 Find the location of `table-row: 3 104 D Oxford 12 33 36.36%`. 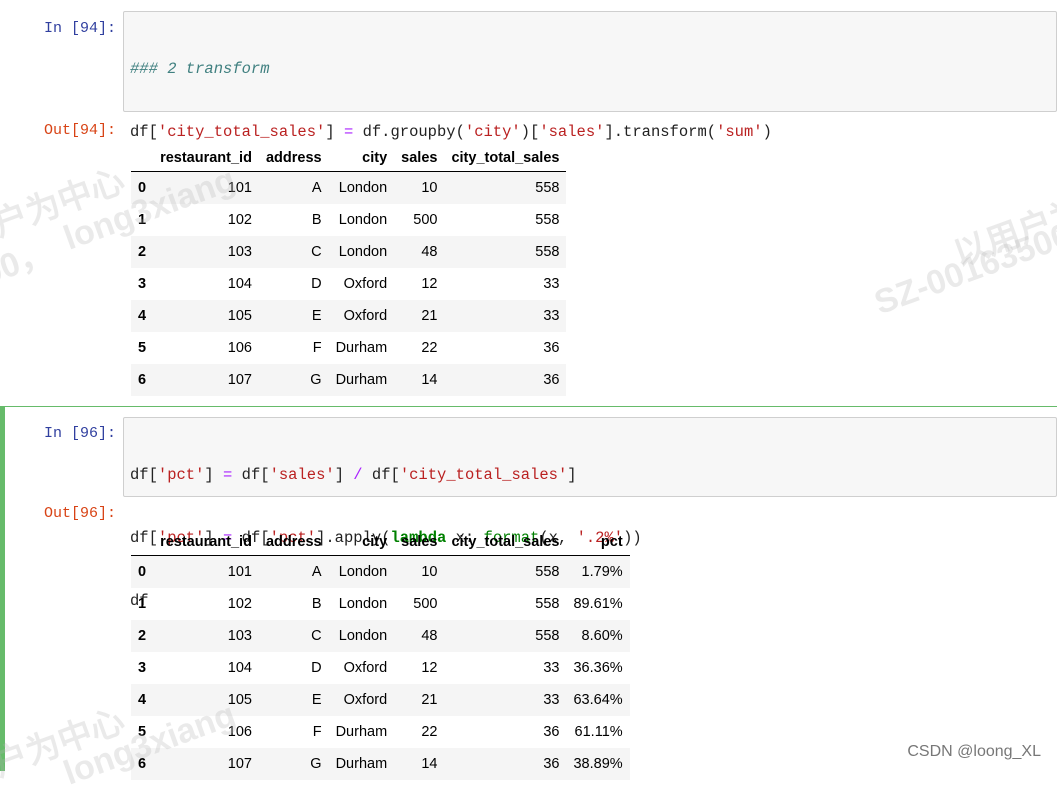

table-row: 3 104 D Oxford 12 33 36.36% is located at coordinates (380, 668).